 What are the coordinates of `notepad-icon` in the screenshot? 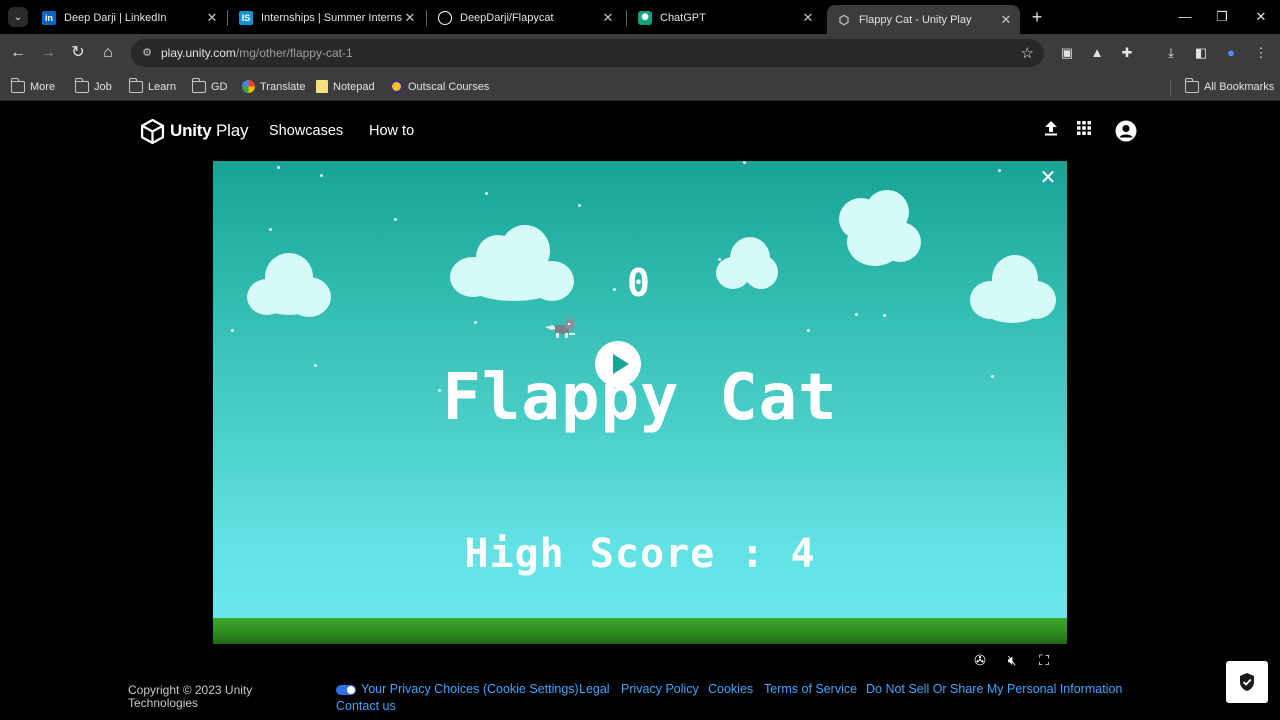 It's located at (322, 86).